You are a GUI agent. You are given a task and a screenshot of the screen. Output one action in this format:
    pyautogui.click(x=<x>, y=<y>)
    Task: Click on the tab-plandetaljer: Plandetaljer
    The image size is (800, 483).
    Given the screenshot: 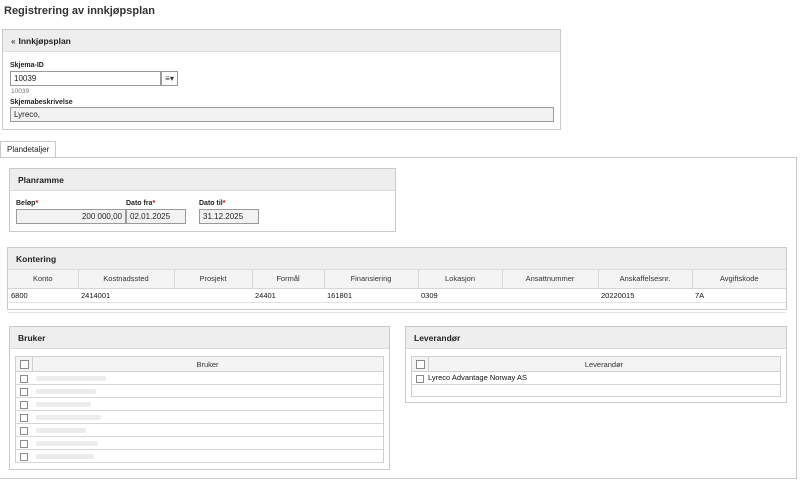 What is the action you would take?
    pyautogui.click(x=28, y=149)
    